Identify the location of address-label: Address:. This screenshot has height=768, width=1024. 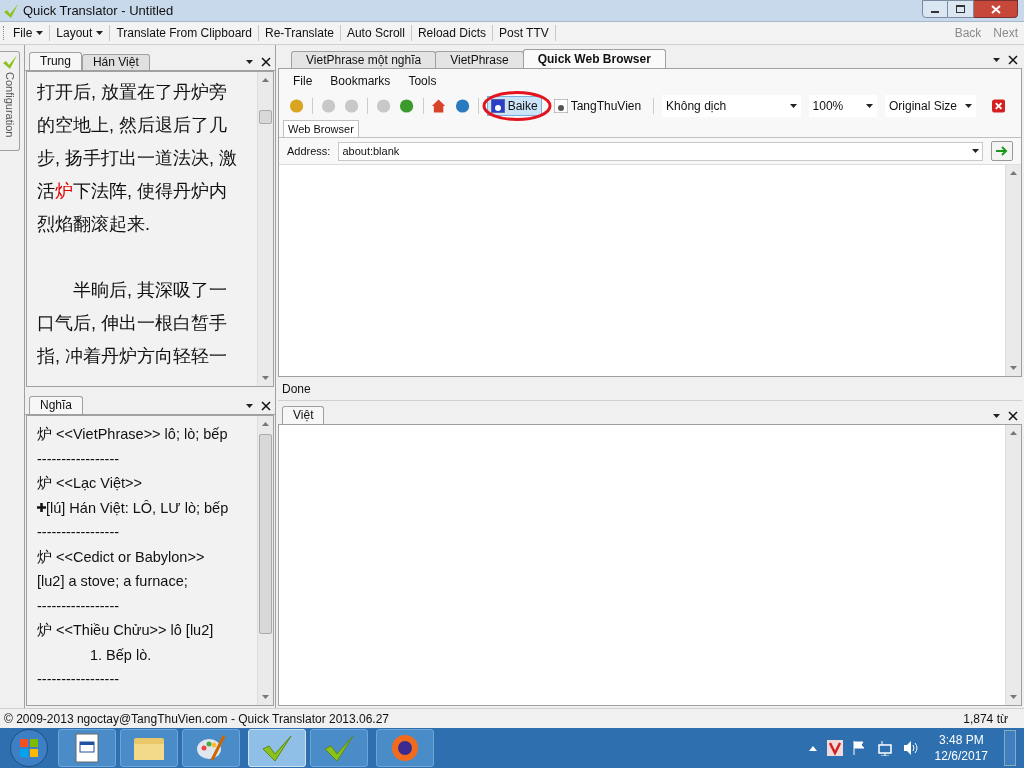
(309, 151).